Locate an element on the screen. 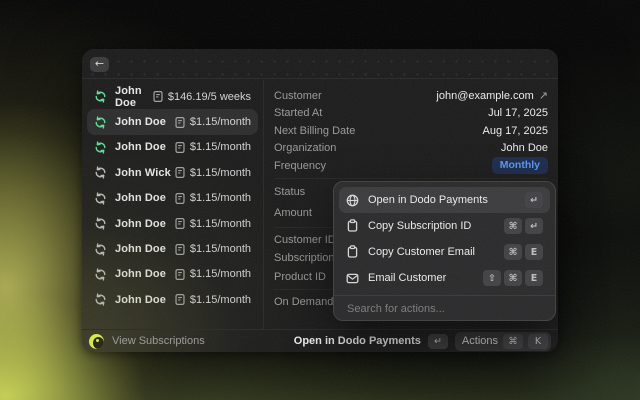 The width and height of the screenshot is (640, 400). detail-value: John Doe is located at coordinates (524, 148).